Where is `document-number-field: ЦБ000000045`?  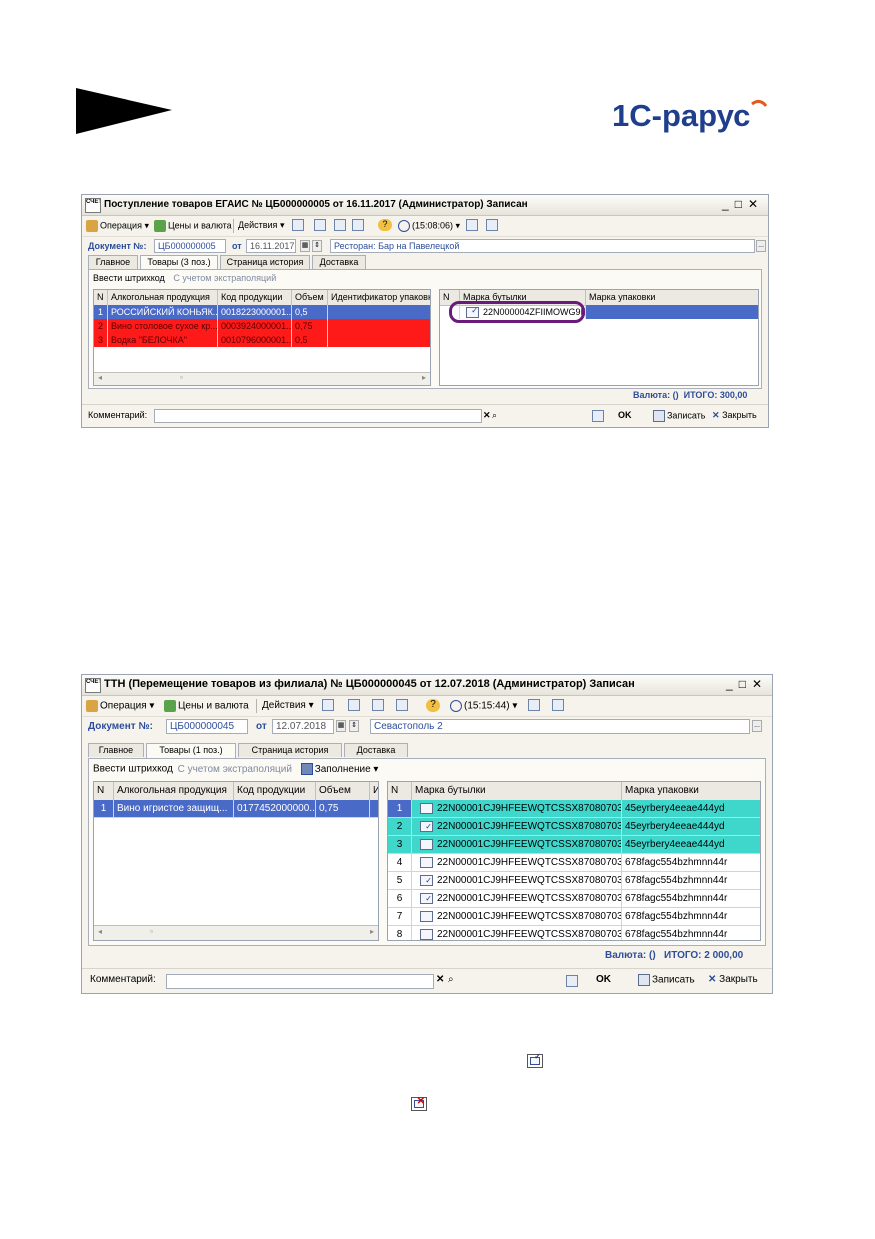 document-number-field: ЦБ000000045 is located at coordinates (207, 726).